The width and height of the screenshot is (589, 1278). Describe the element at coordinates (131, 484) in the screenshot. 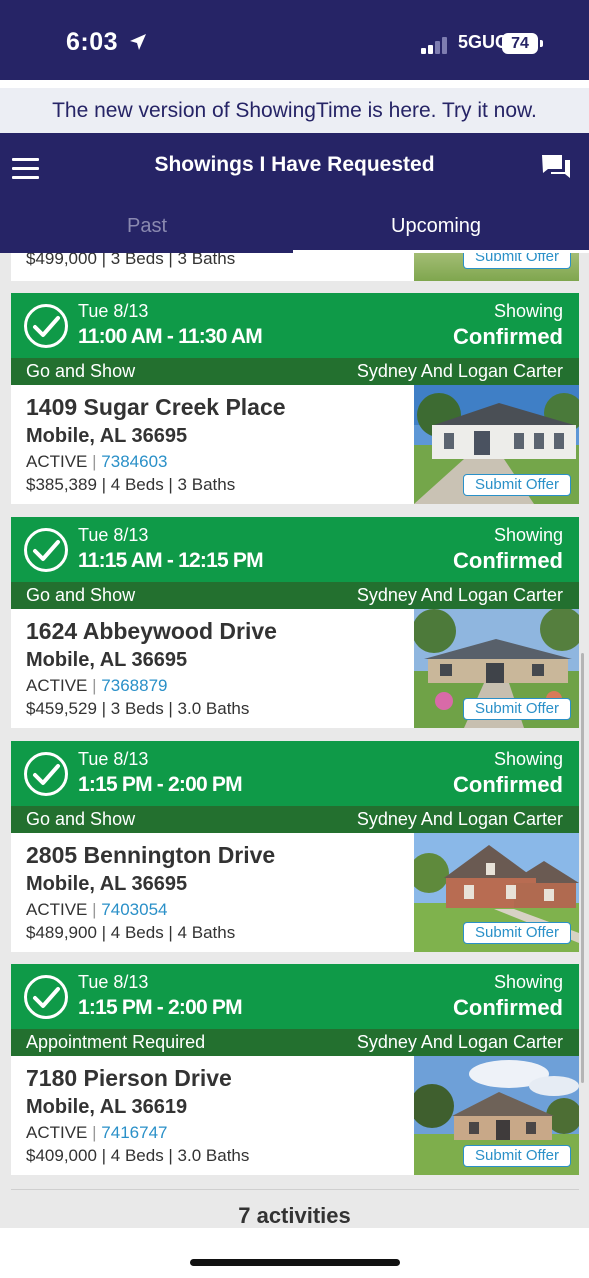

I see `listing-details: $385,389 | 4 Beds | 3 Baths` at that location.